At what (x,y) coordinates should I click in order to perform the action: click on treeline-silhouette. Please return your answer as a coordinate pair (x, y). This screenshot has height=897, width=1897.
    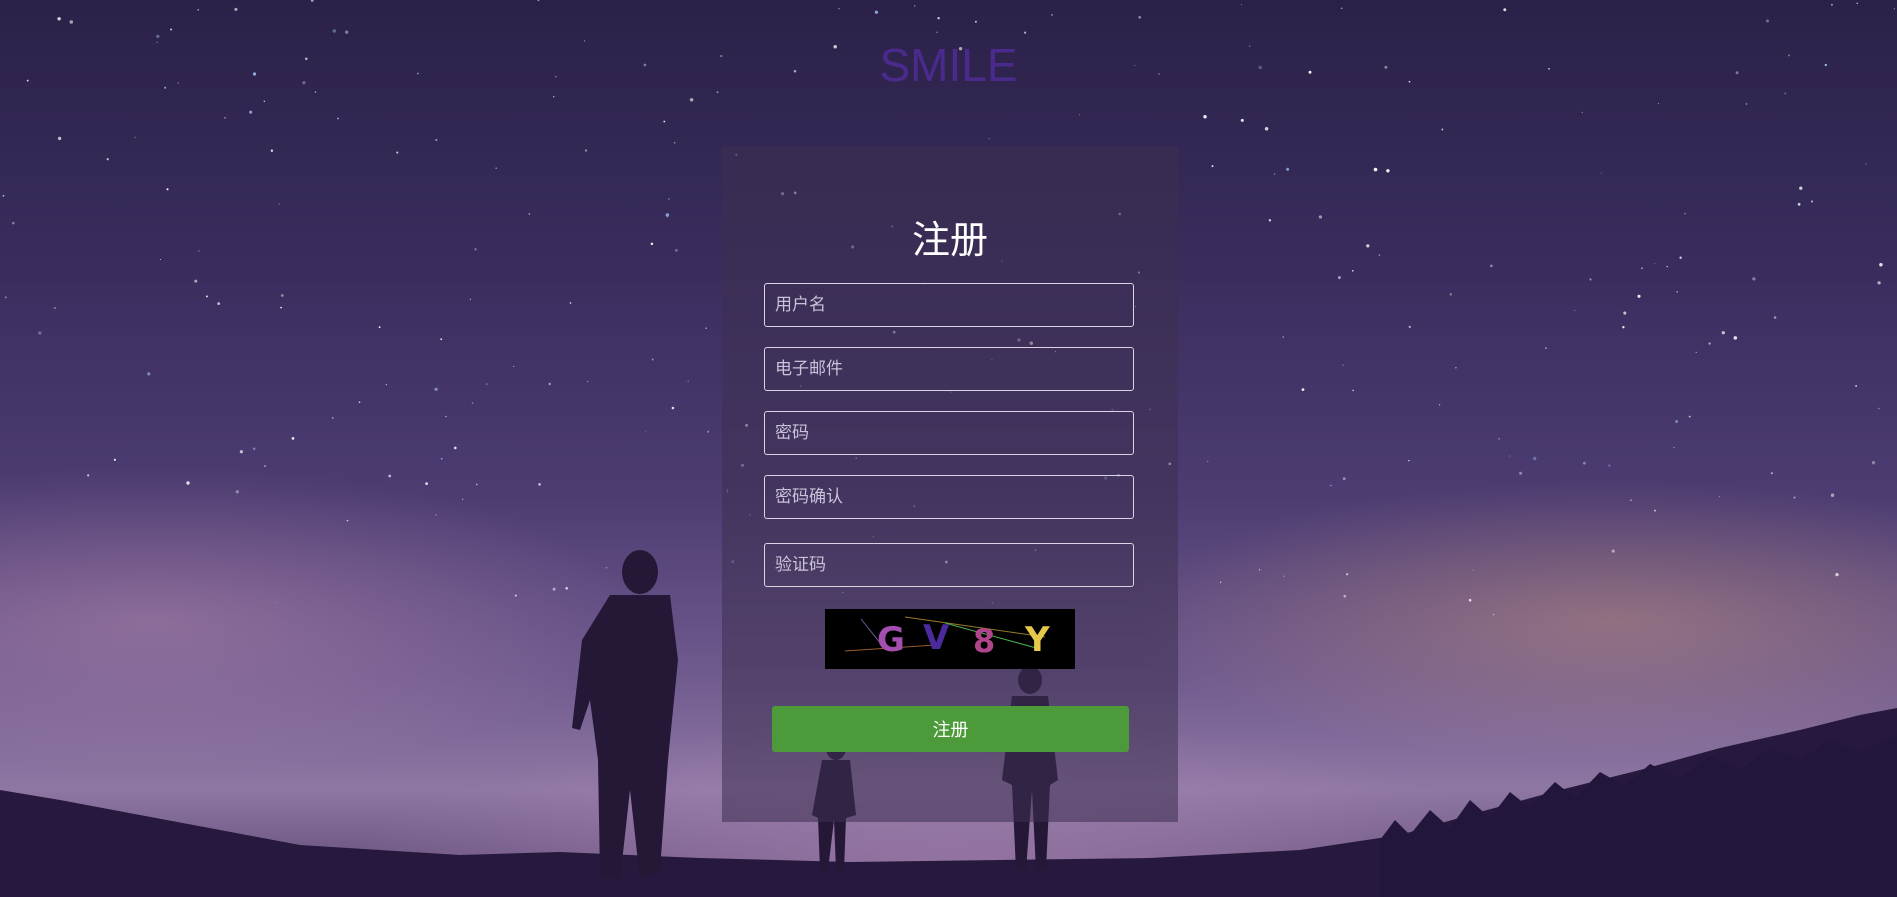
    Looking at the image, I should click on (1638, 816).